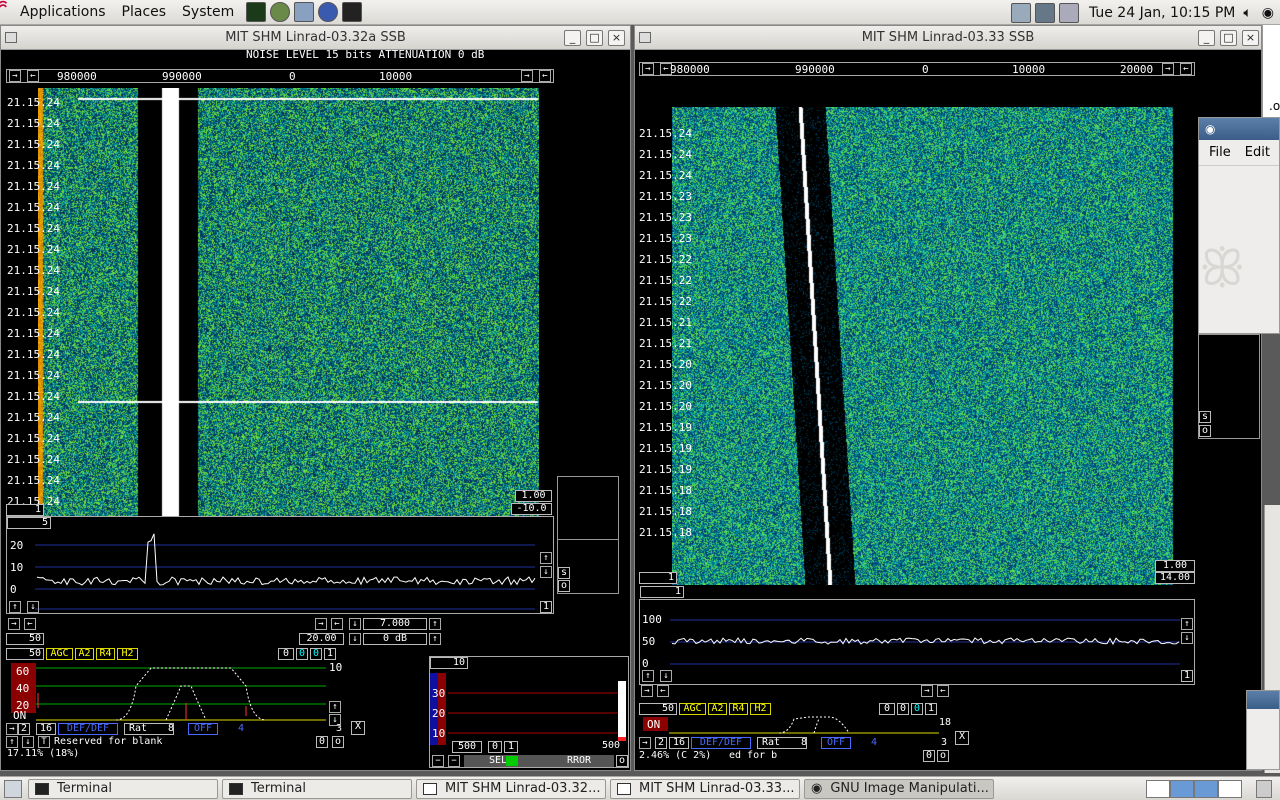 This screenshot has height=800, width=1280. I want to click on update-icon, so click(1068, 12).